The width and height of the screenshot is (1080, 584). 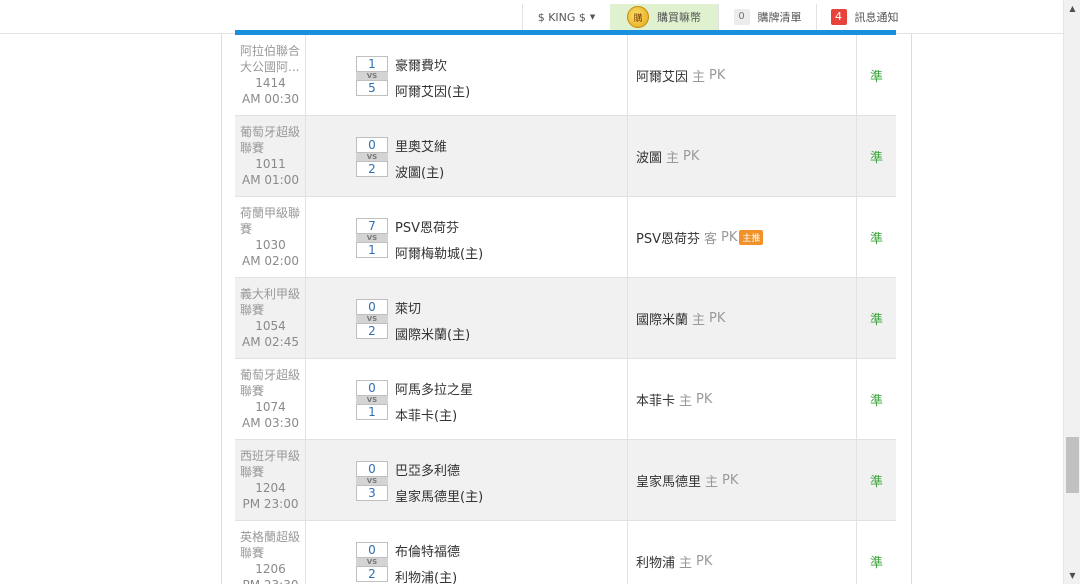 What do you see at coordinates (467, 156) in the screenshot?
I see `match-cell: 0 VS 2 里奧艾維 波圖(主)` at bounding box center [467, 156].